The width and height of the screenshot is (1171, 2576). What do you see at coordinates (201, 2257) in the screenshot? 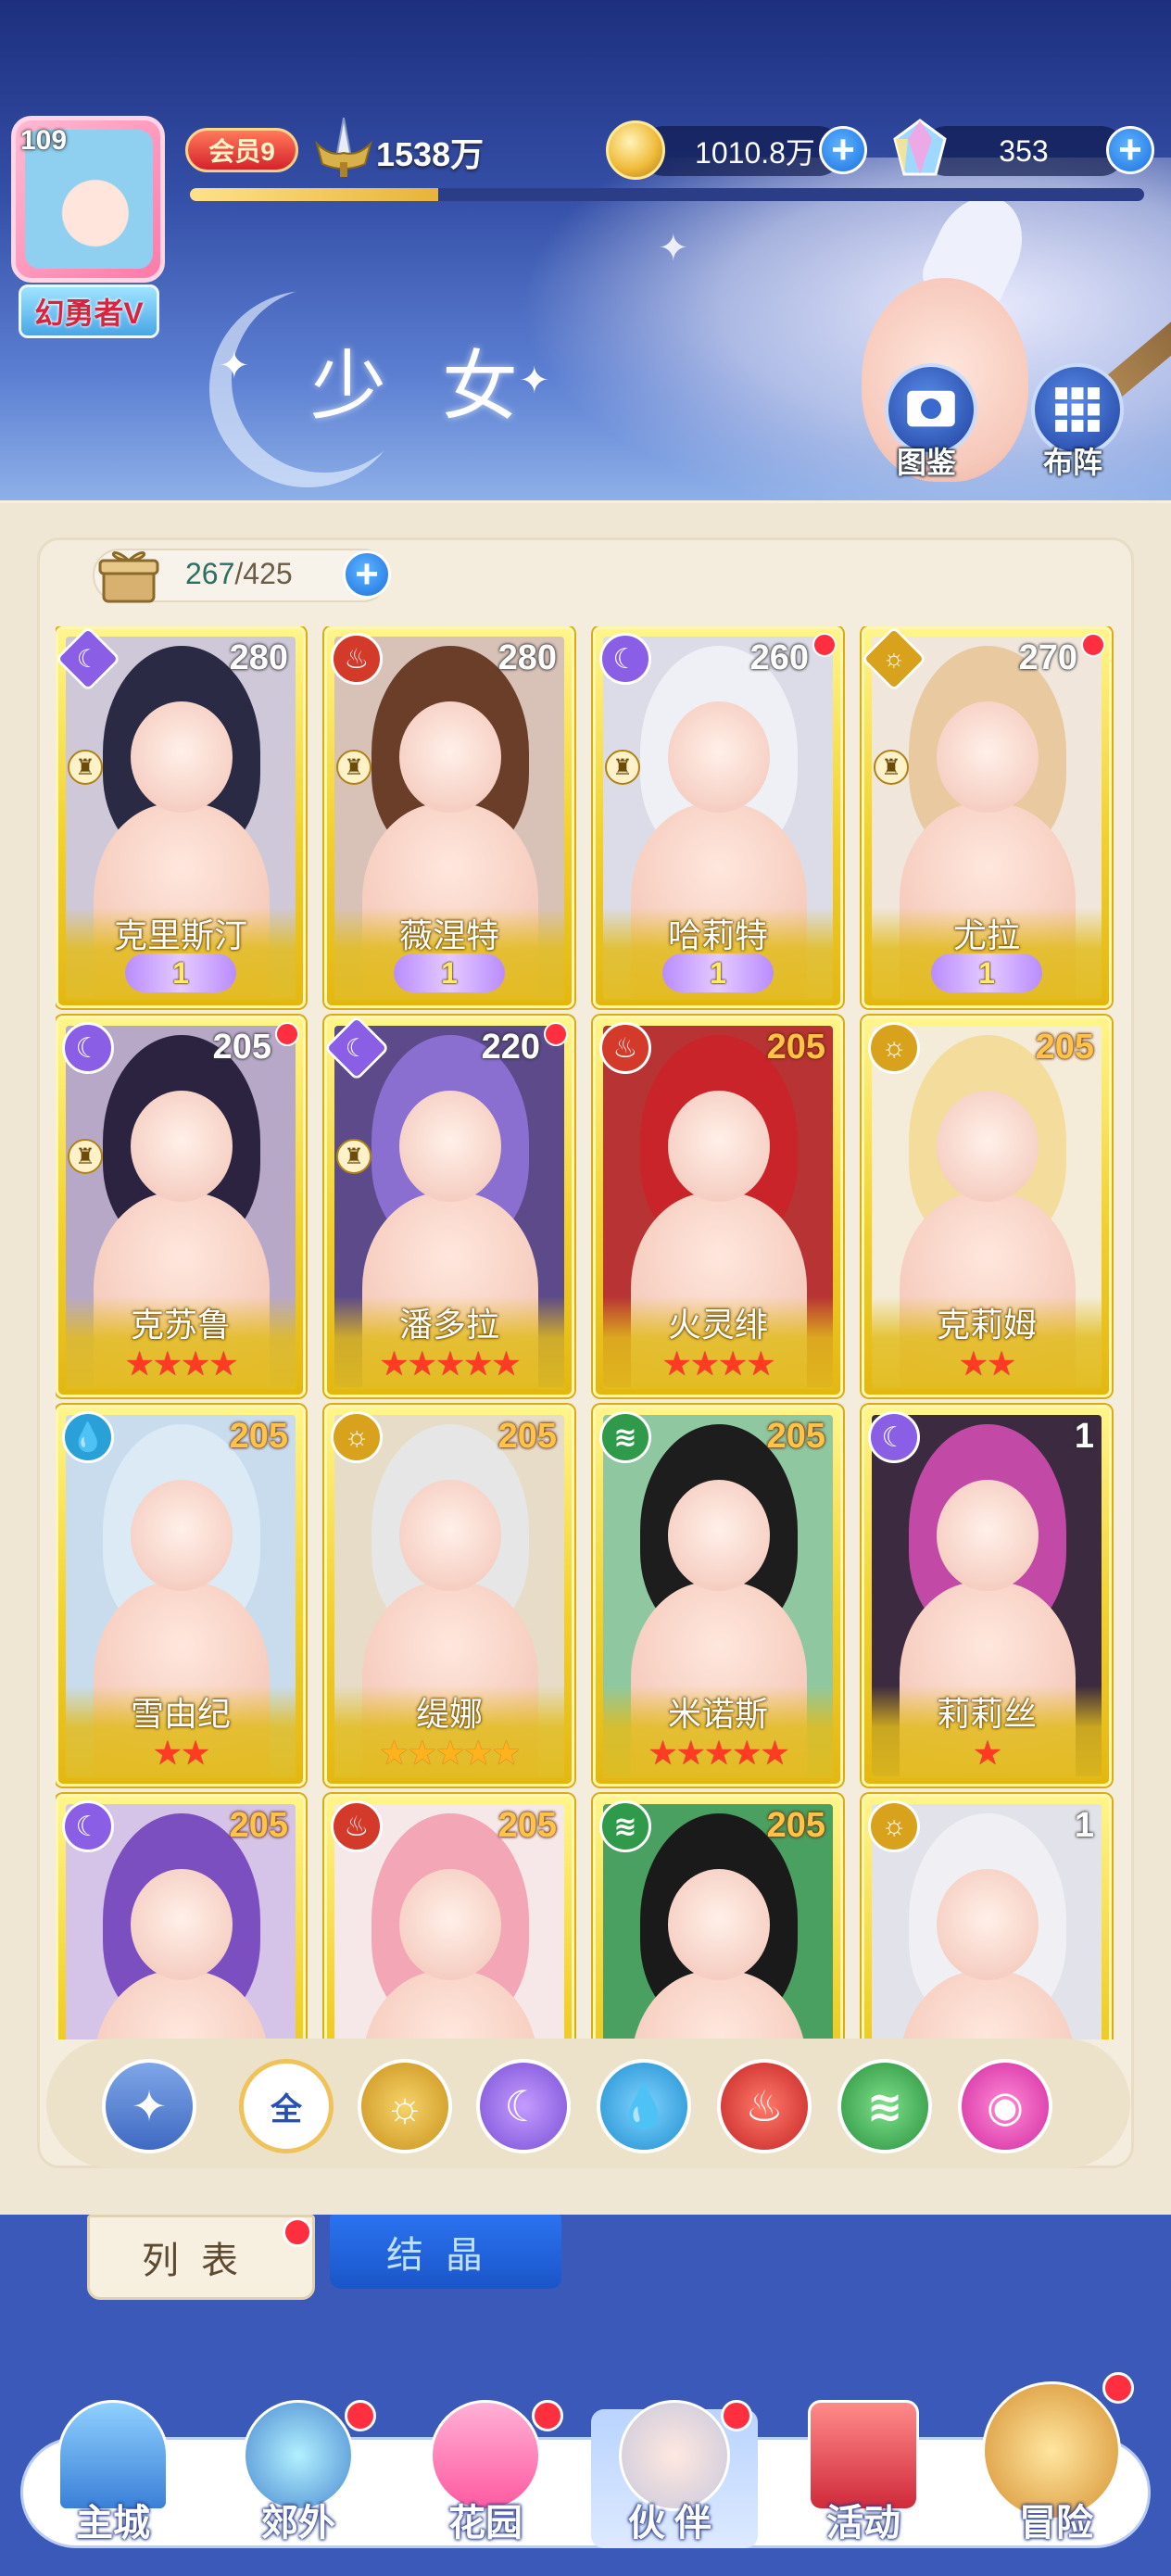
I see `tab-list: 列表` at bounding box center [201, 2257].